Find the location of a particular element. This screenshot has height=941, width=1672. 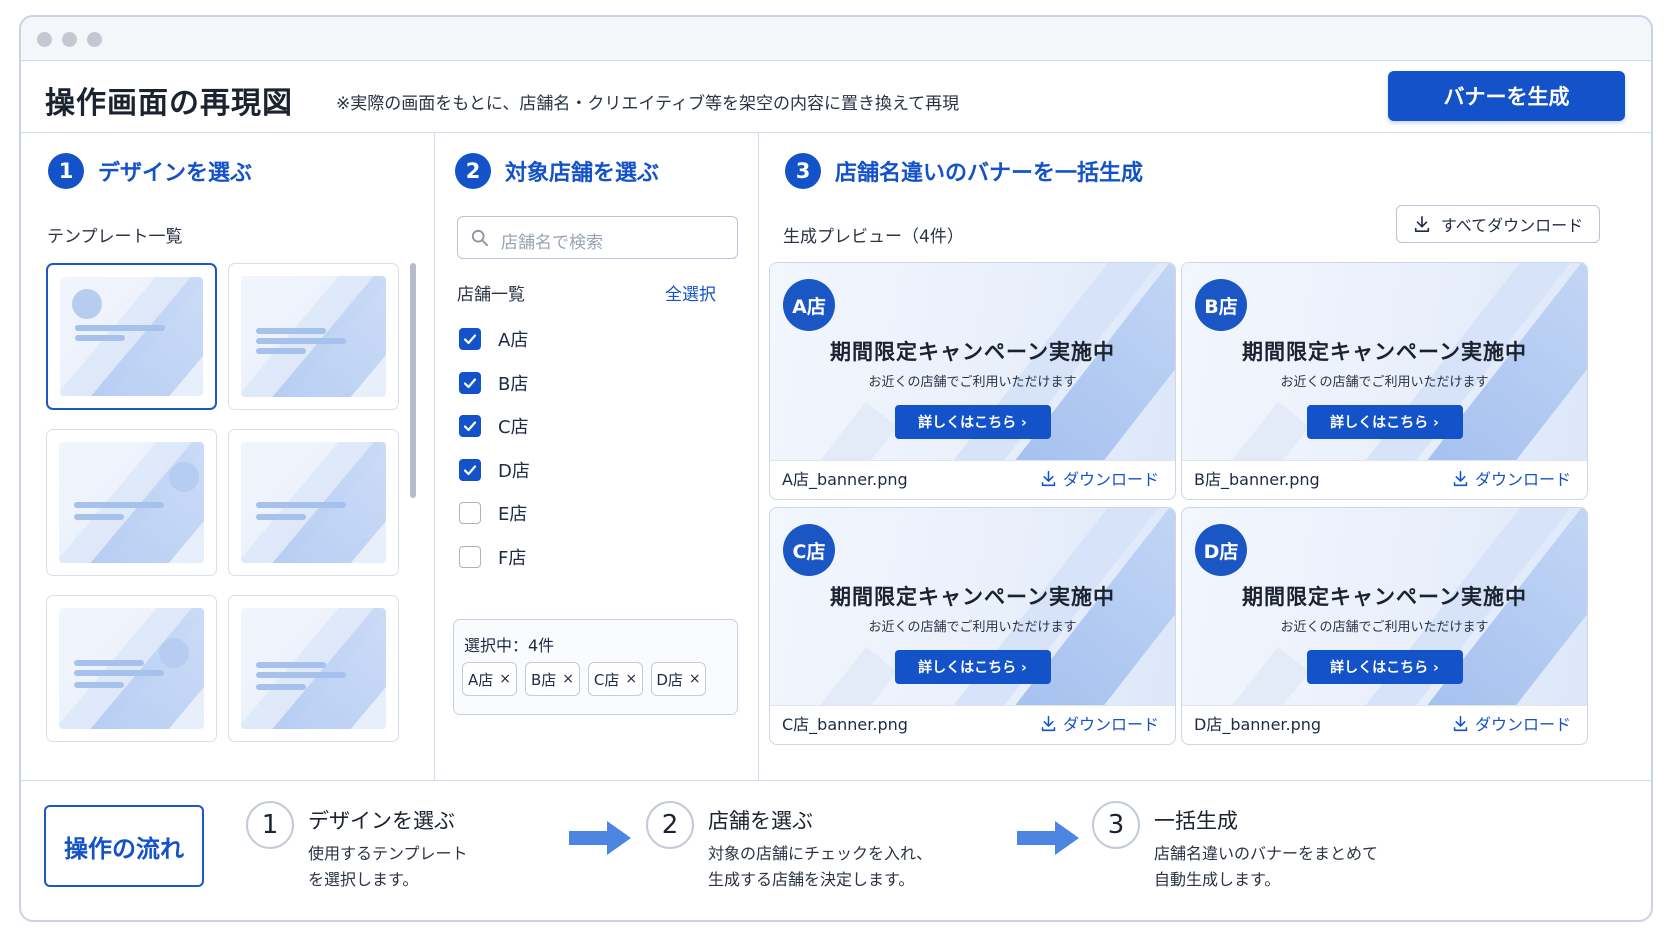

selection-box: 選択中：4件 A店 × B店 × C店 × D店 × is located at coordinates (595, 667).